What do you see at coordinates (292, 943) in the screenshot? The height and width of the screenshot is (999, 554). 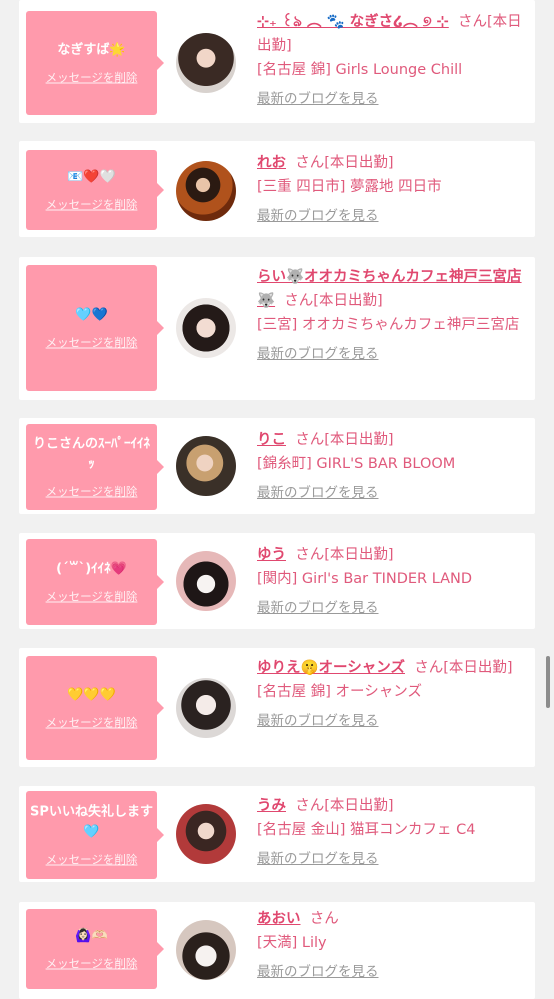 I see `shop-name: [天満] Lily` at bounding box center [292, 943].